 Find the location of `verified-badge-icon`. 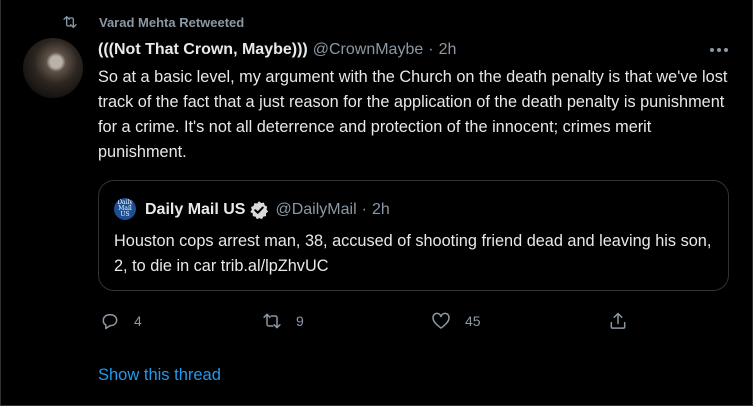

verified-badge-icon is located at coordinates (259, 210).